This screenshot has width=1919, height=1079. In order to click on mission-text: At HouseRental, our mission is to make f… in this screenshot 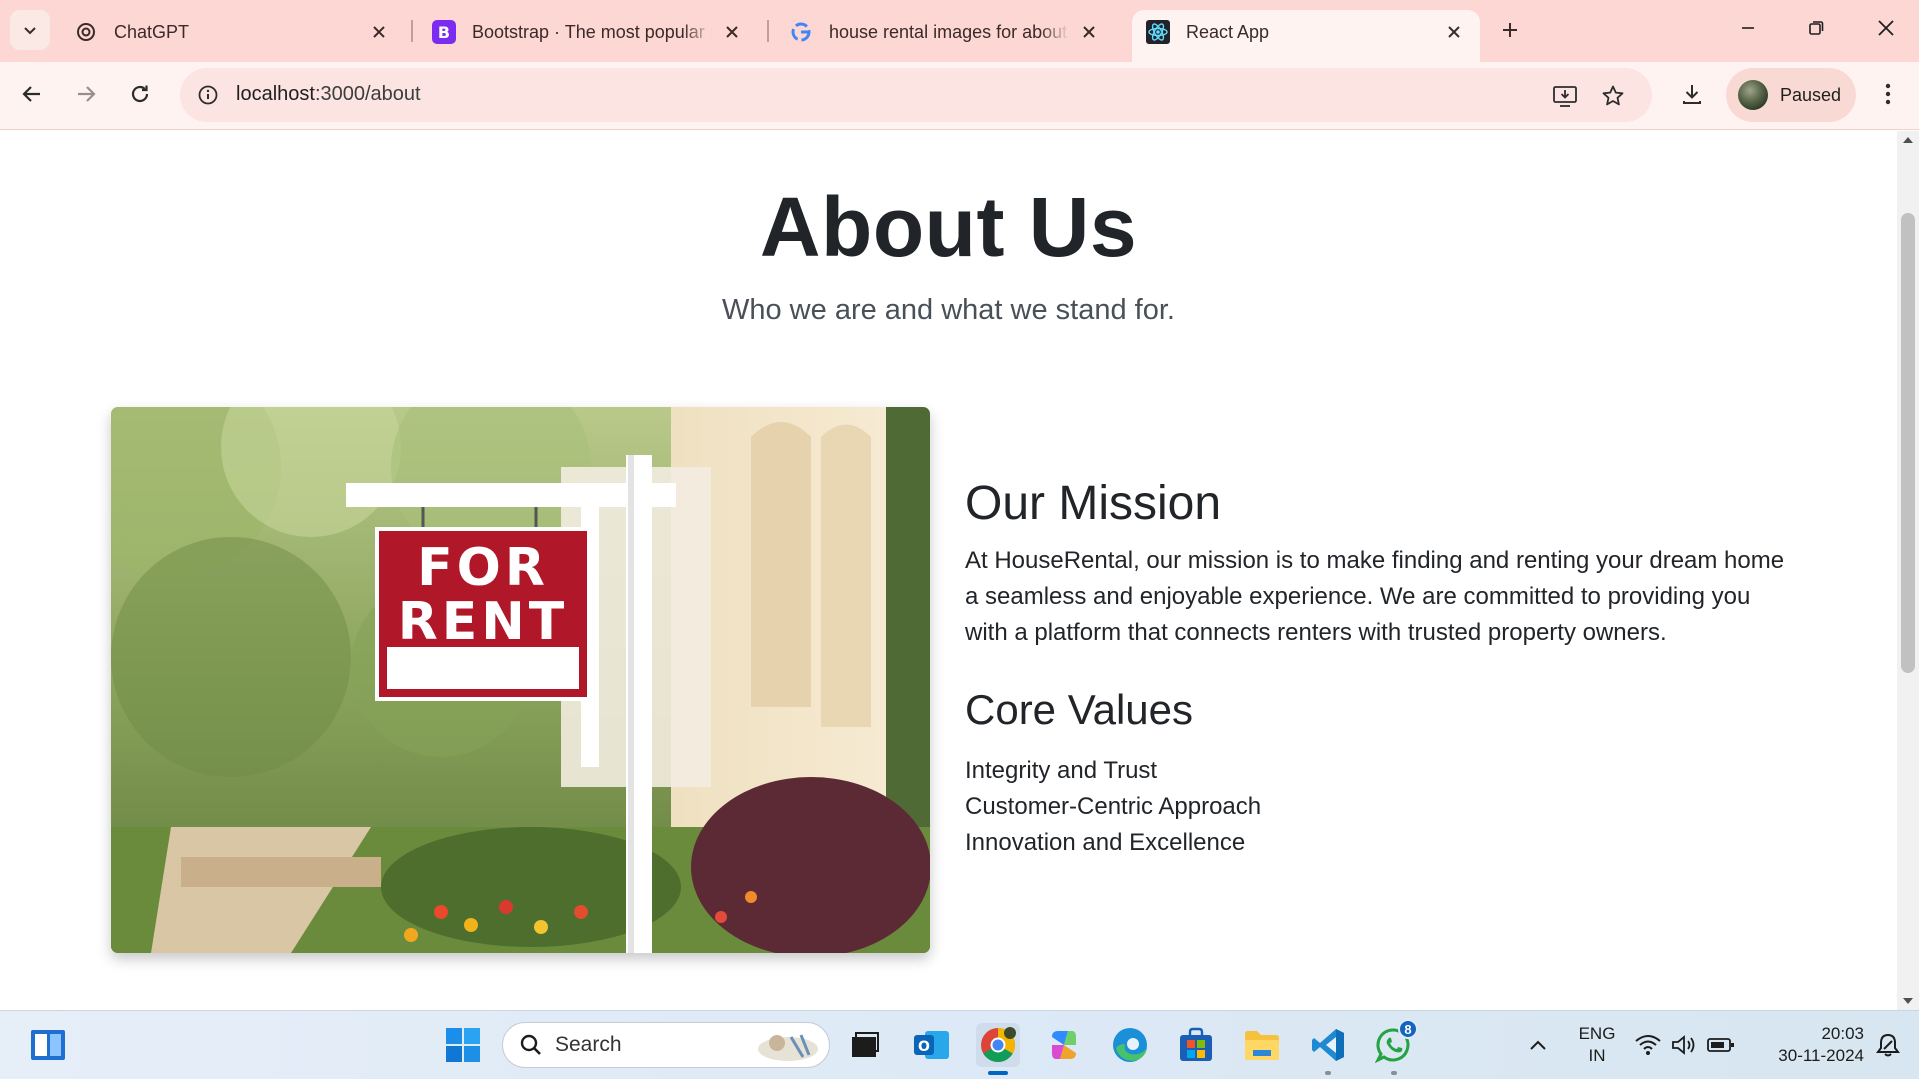, I will do `click(1375, 596)`.